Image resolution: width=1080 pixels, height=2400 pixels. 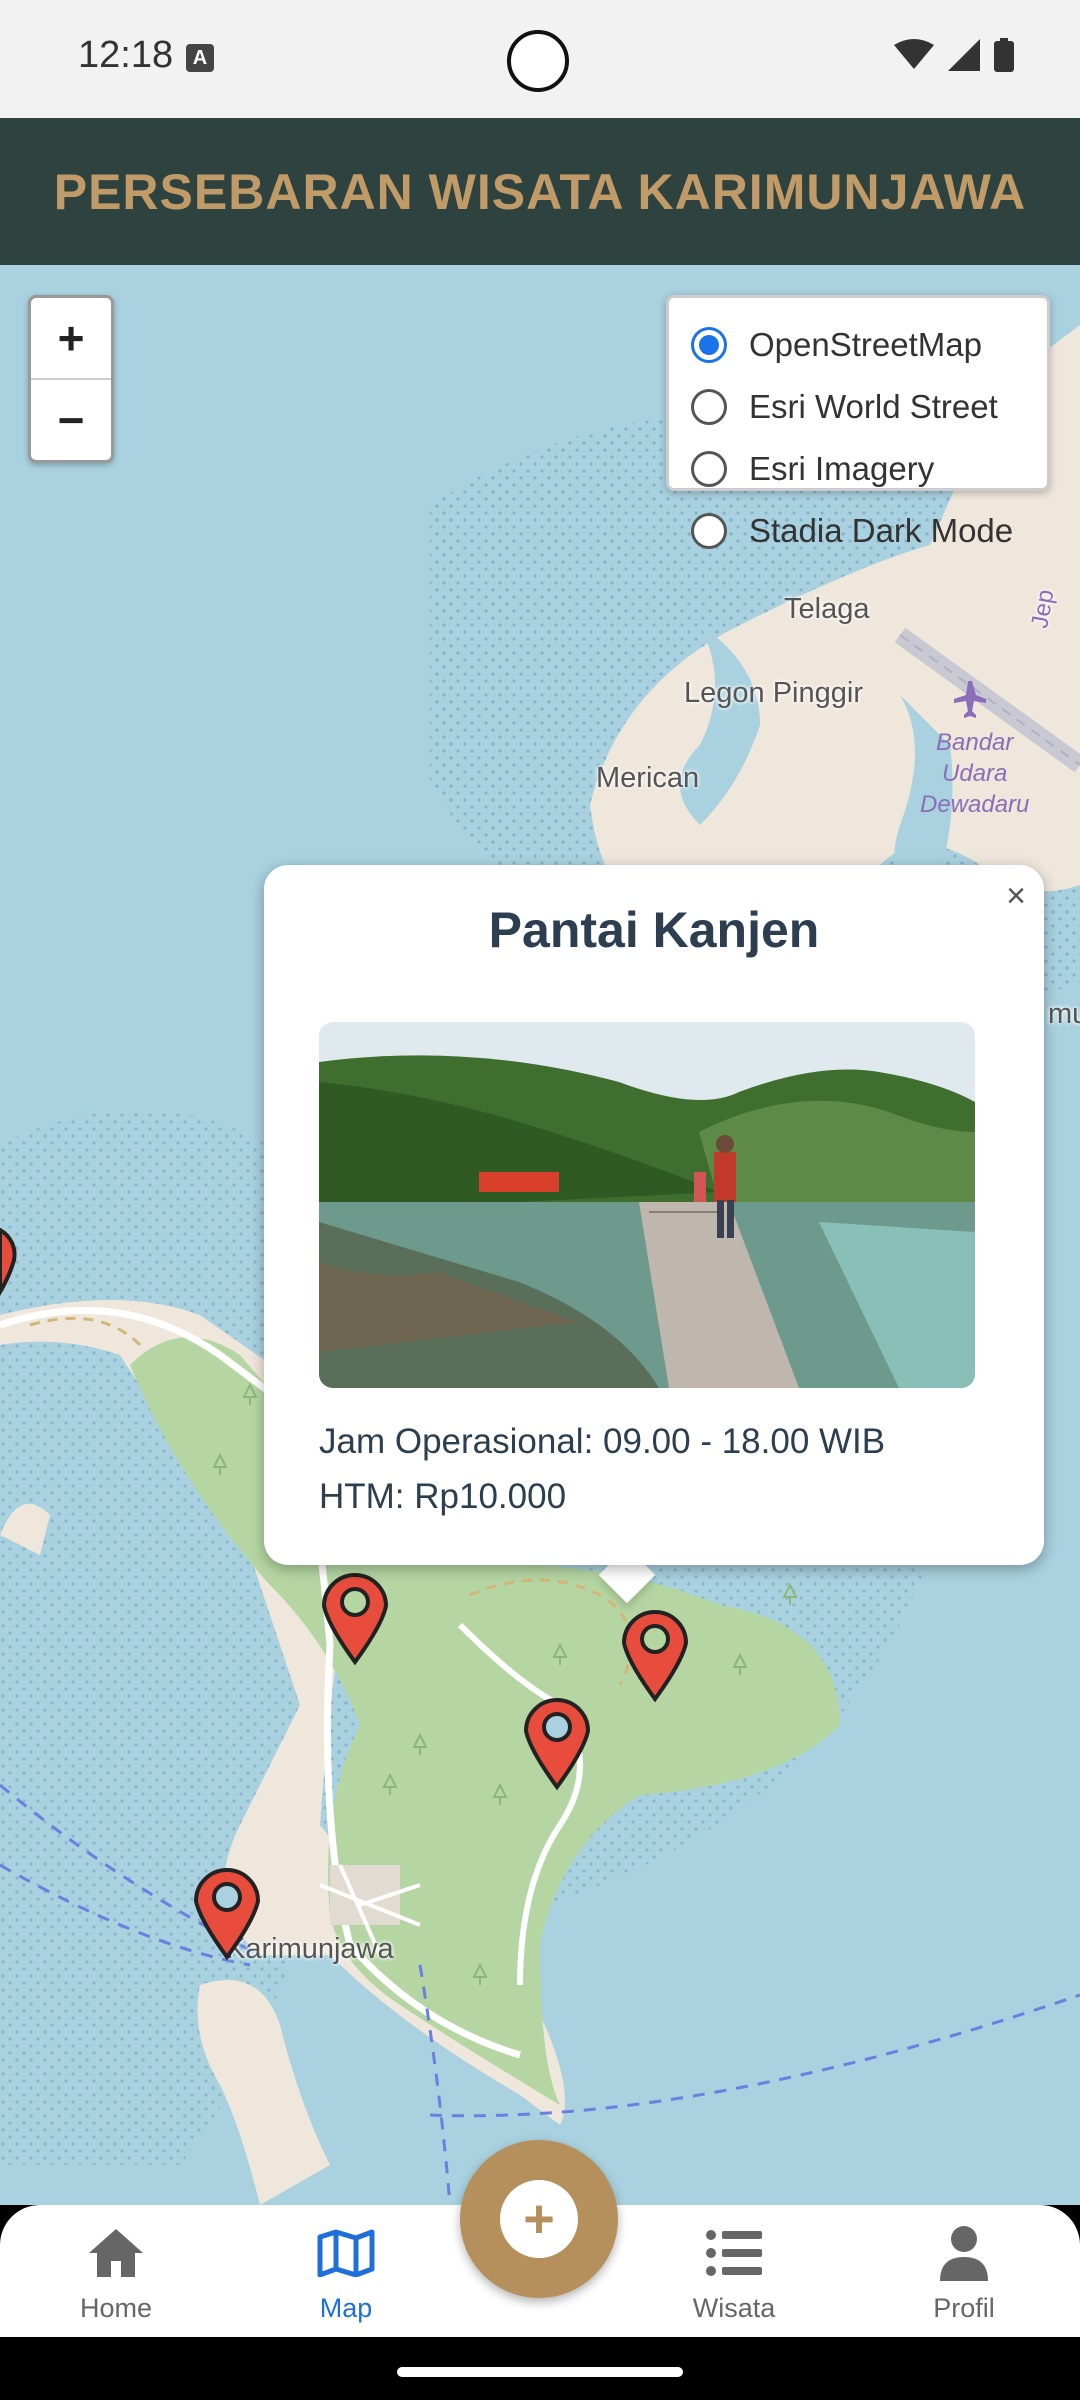 I want to click on nav-item-wisata: Wisata, so click(x=734, y=2273).